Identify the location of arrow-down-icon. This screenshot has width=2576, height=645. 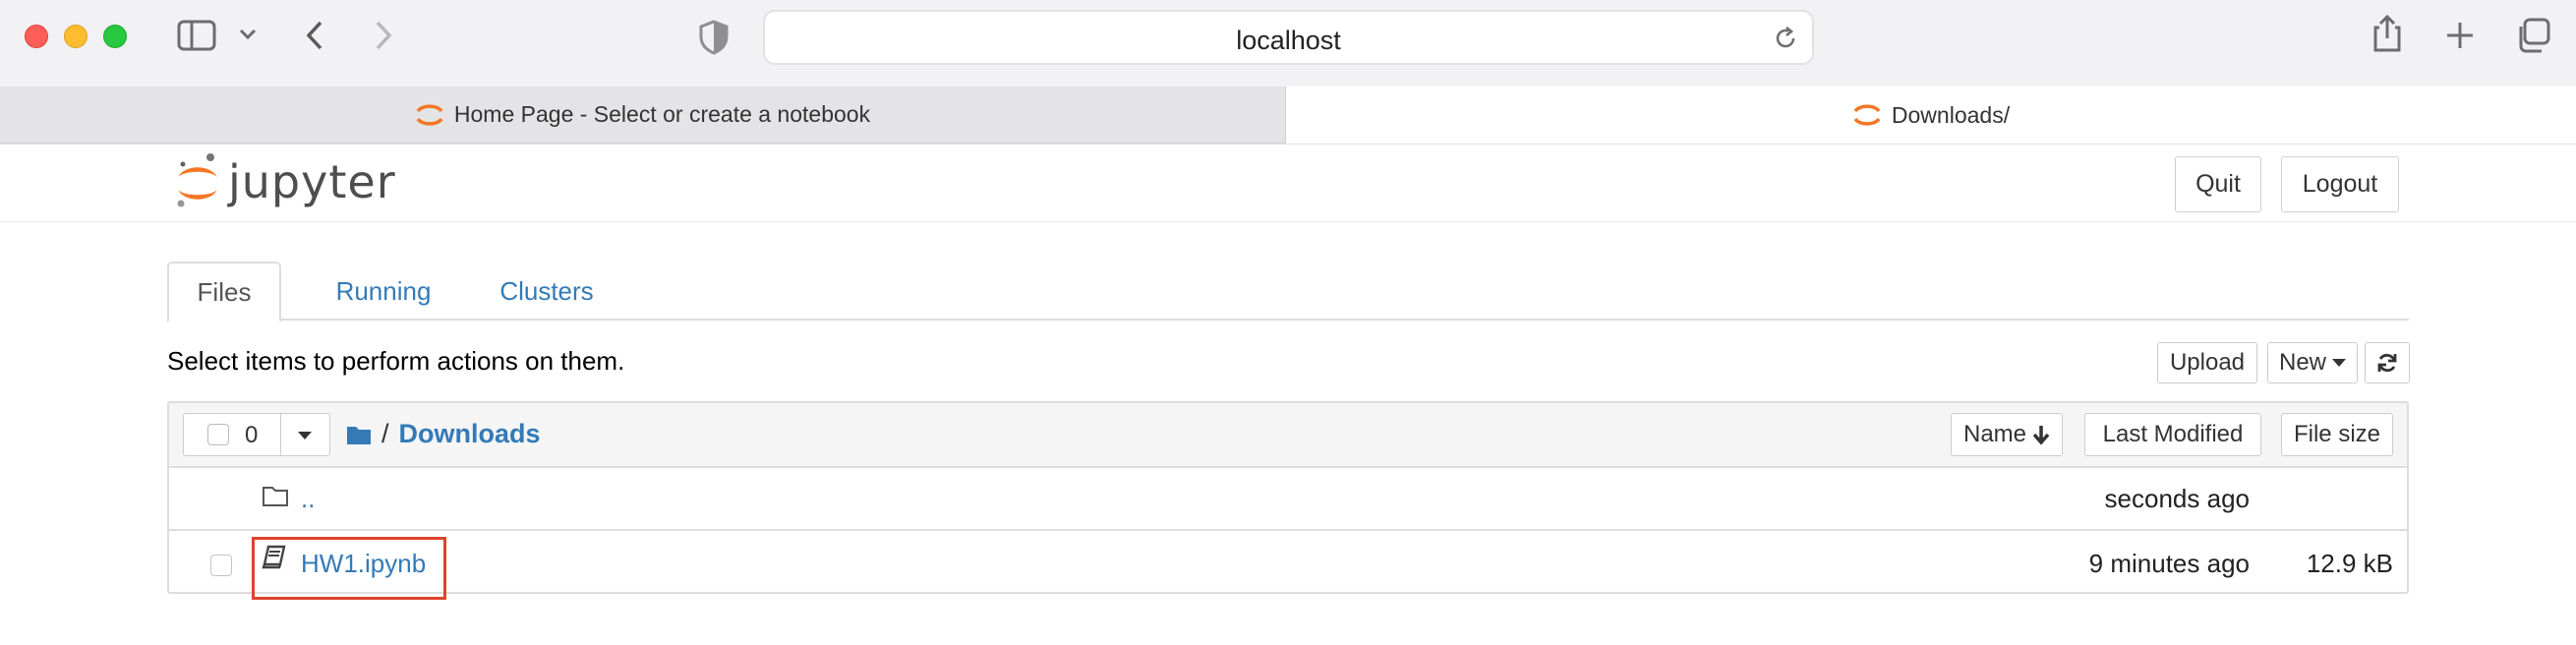
(2041, 435).